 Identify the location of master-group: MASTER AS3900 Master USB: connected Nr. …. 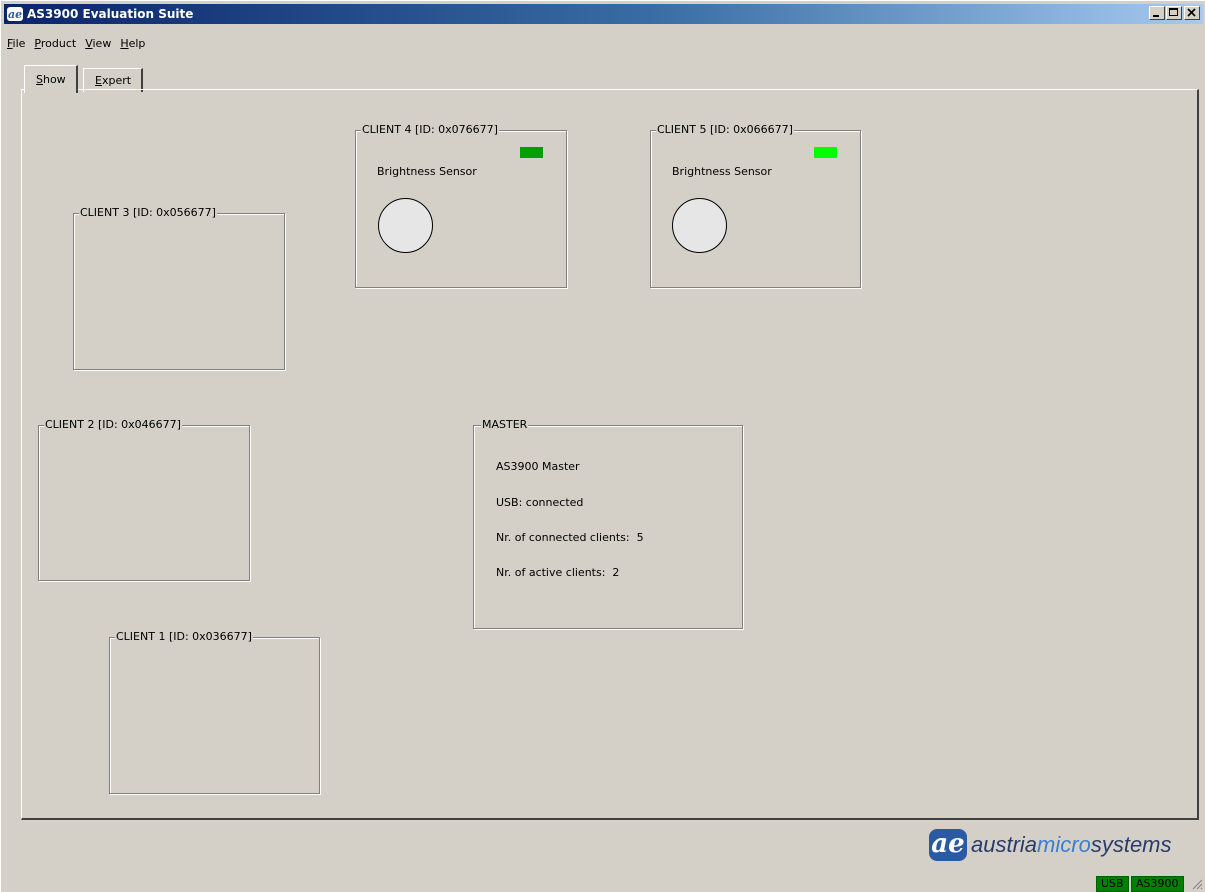
(608, 523).